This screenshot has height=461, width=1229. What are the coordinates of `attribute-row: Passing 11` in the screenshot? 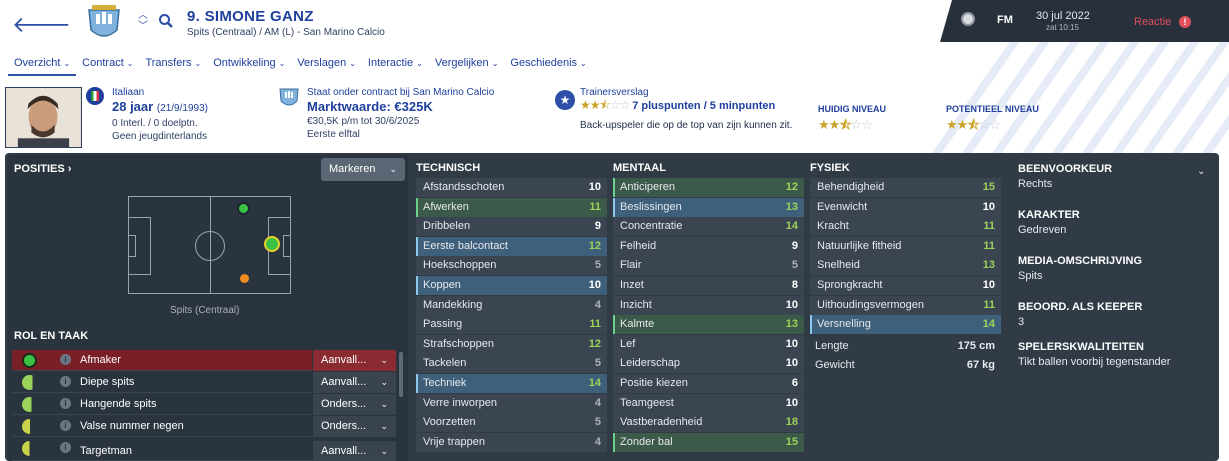 It's located at (511, 325).